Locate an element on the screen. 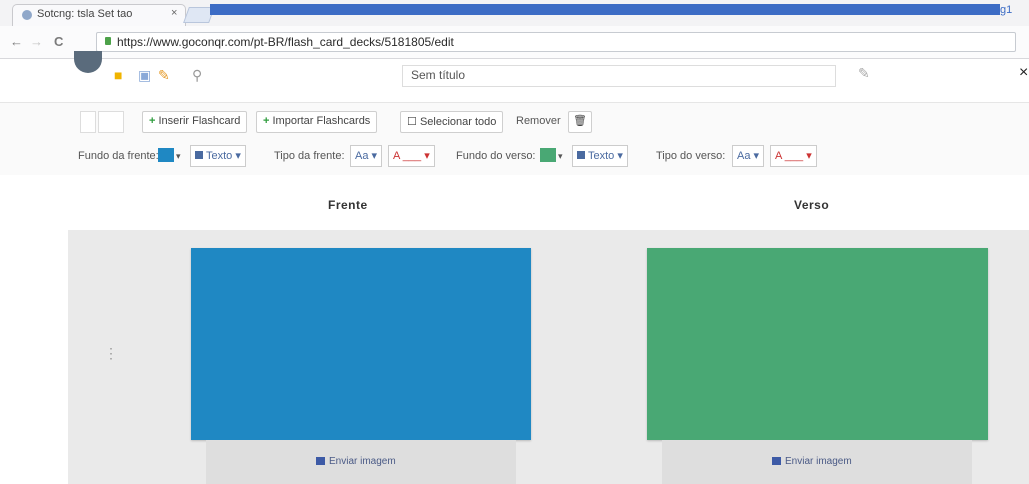 The height and width of the screenshot is (484, 1029). page-favicon-icon is located at coordinates (27, 15).